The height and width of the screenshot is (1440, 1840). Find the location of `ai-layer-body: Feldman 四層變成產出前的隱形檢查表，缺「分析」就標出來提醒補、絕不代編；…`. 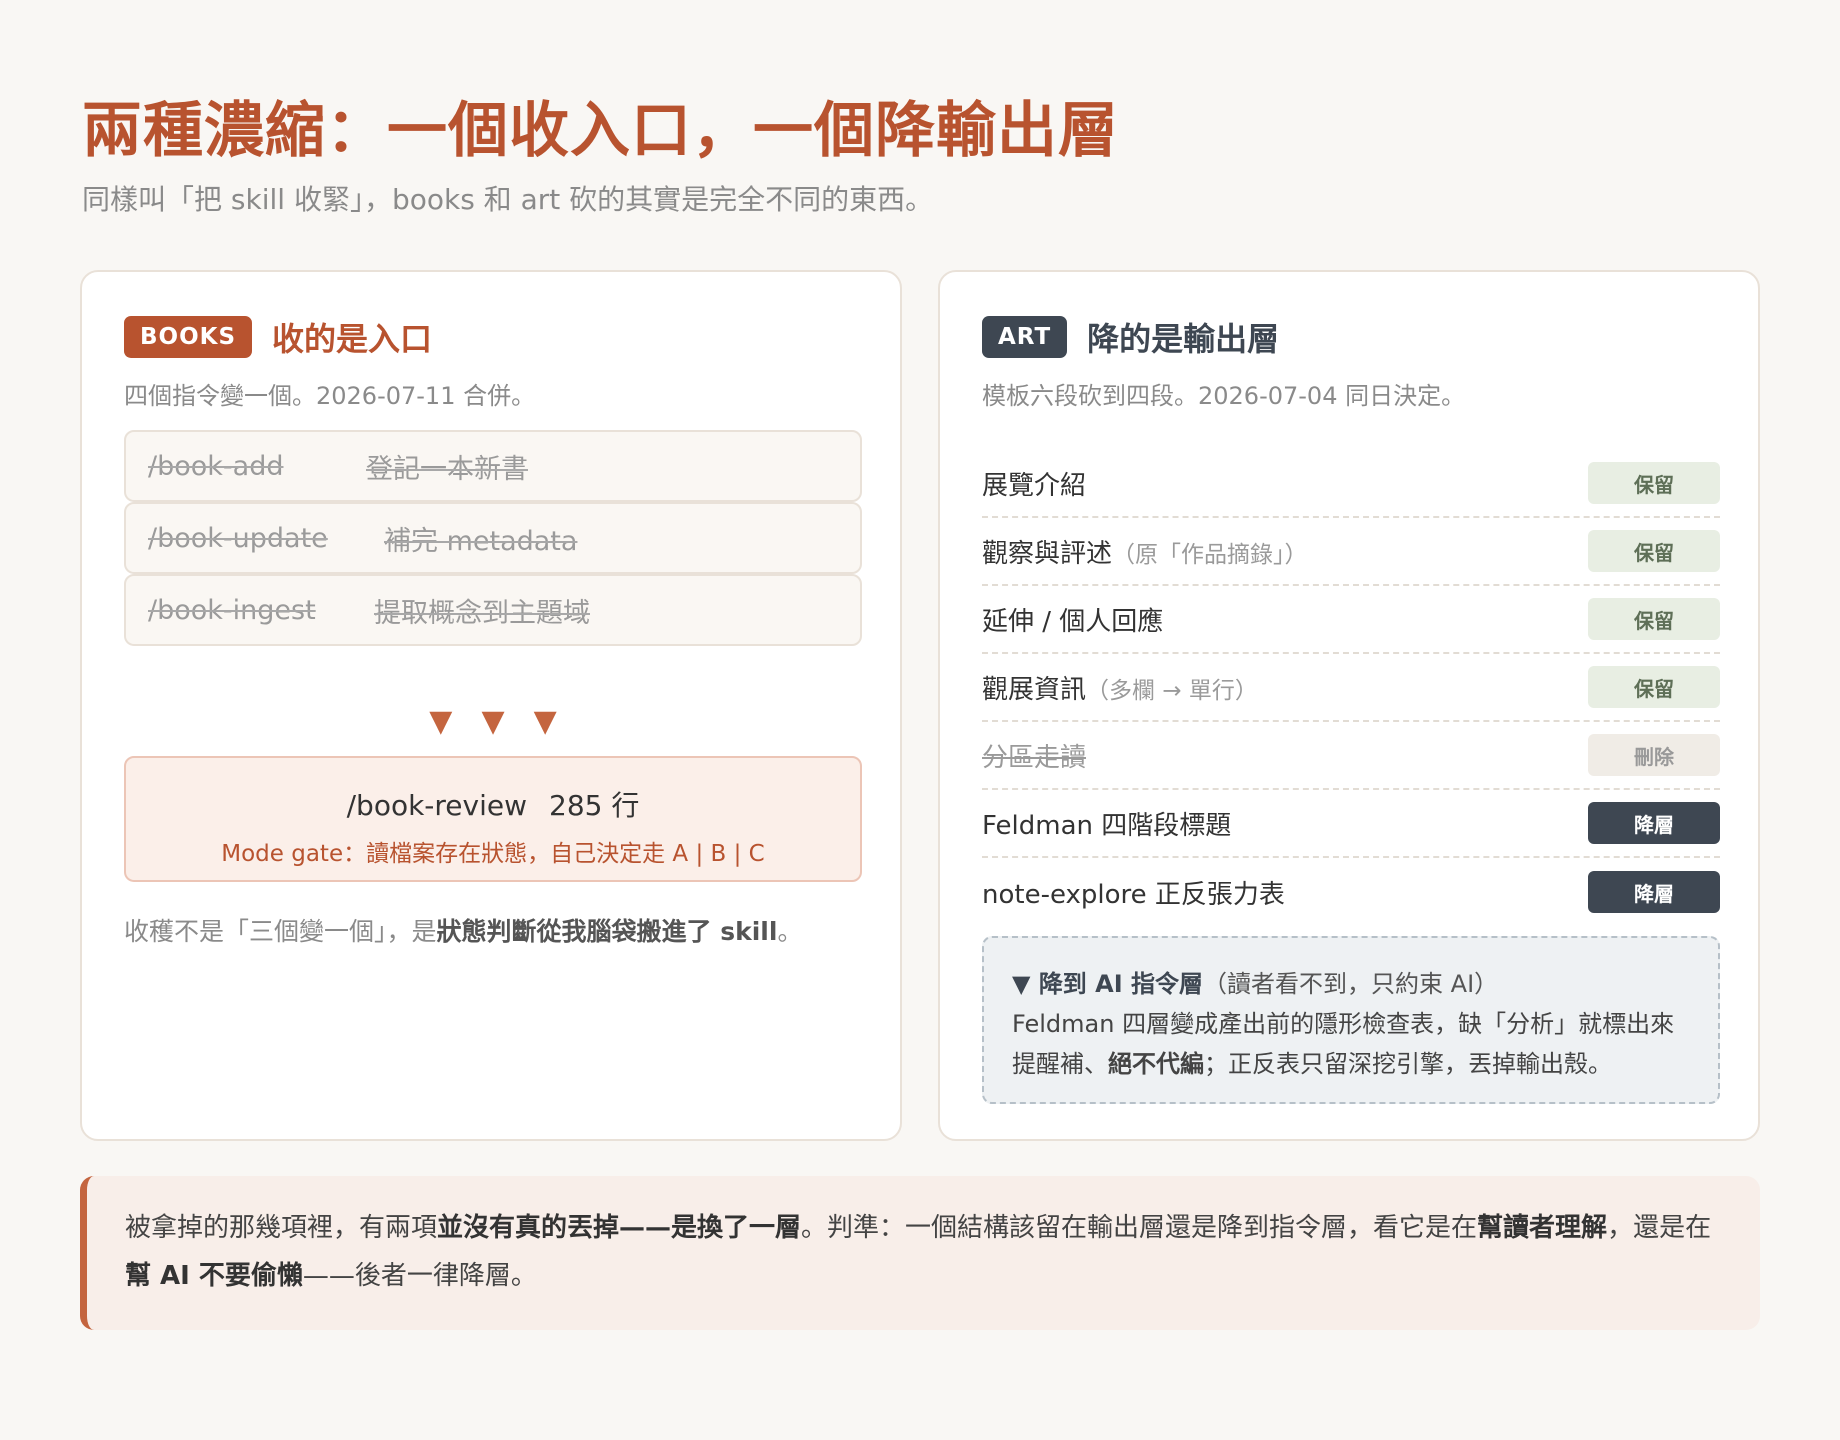

ai-layer-body: Feldman 四層變成產出前的隱形檢查表，缺「分析」就標出來提醒補、絕不代編；… is located at coordinates (1351, 1044).